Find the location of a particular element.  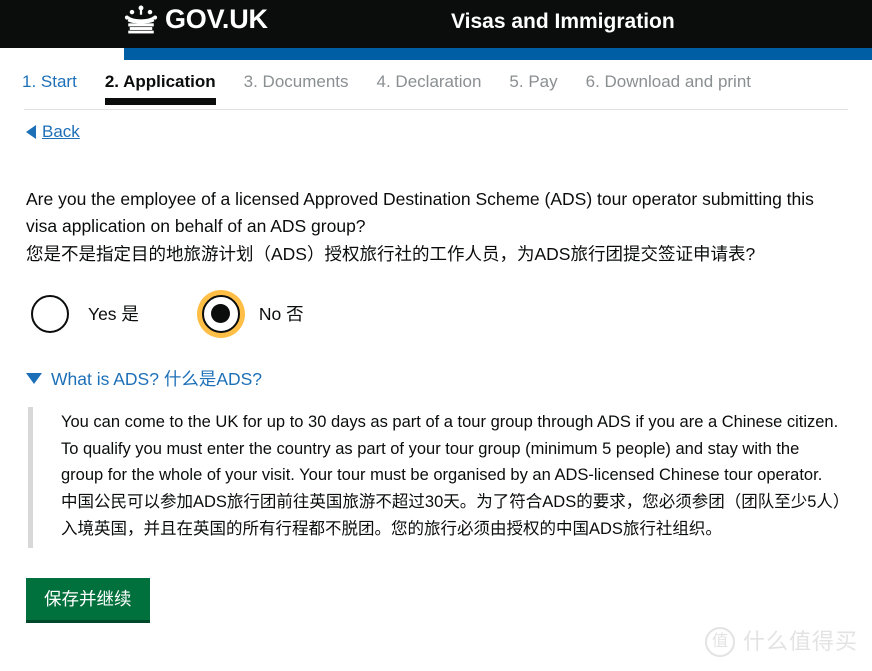

tab-application: 2. Application is located at coordinates (160, 83).